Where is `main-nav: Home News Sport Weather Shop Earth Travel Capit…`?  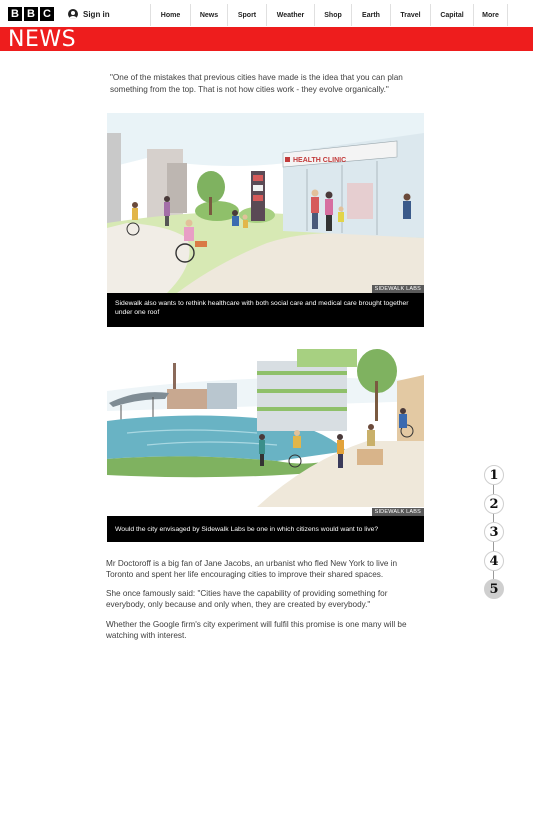
main-nav: Home News Sport Weather Shop Earth Travel Capit… is located at coordinates (329, 15).